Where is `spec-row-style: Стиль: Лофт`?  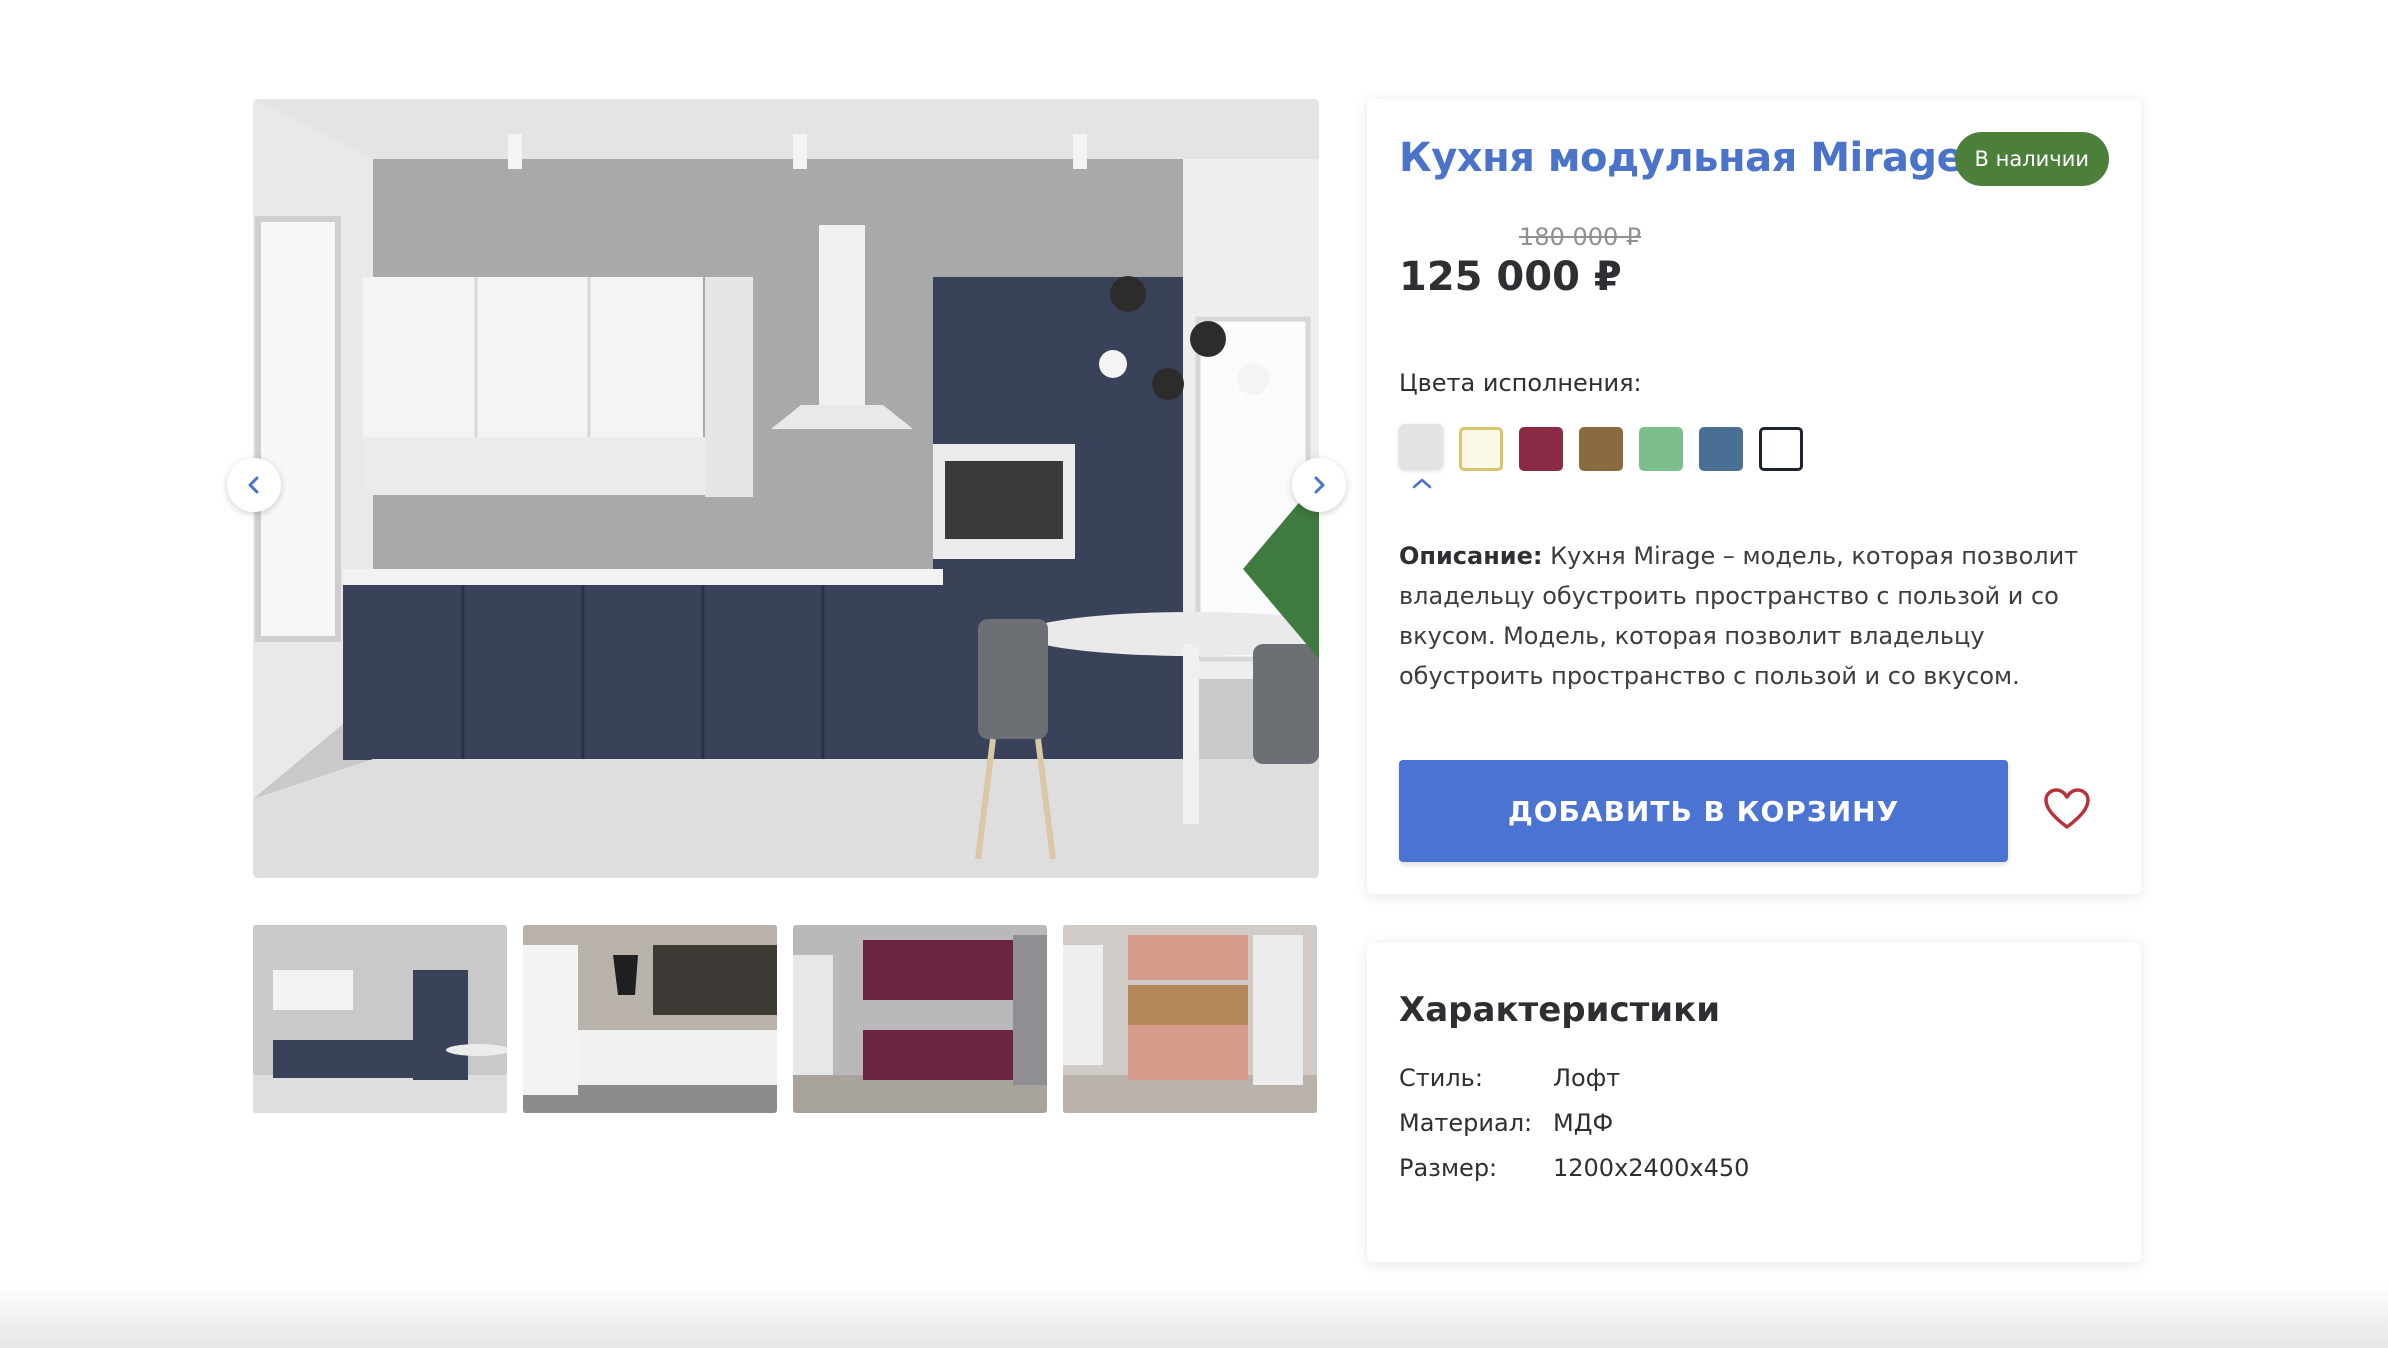 spec-row-style: Стиль: Лофт is located at coordinates (1749, 1080).